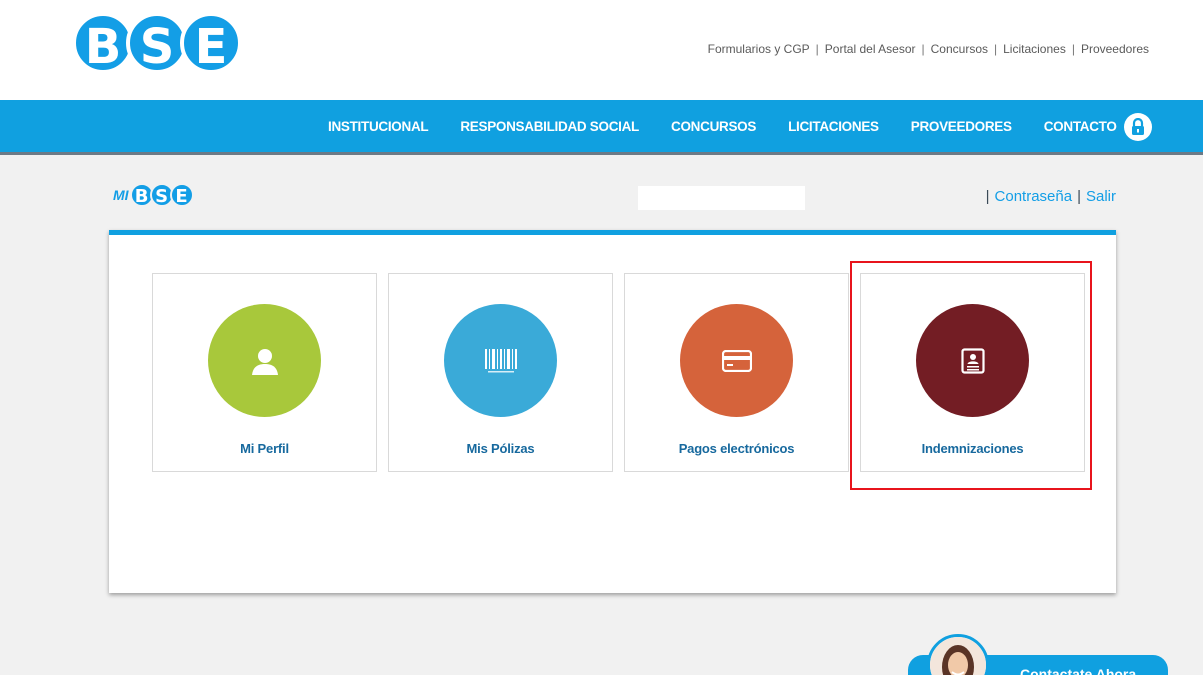 Image resolution: width=1203 pixels, height=675 pixels. I want to click on card-label: Pagos electrónicos, so click(736, 448).